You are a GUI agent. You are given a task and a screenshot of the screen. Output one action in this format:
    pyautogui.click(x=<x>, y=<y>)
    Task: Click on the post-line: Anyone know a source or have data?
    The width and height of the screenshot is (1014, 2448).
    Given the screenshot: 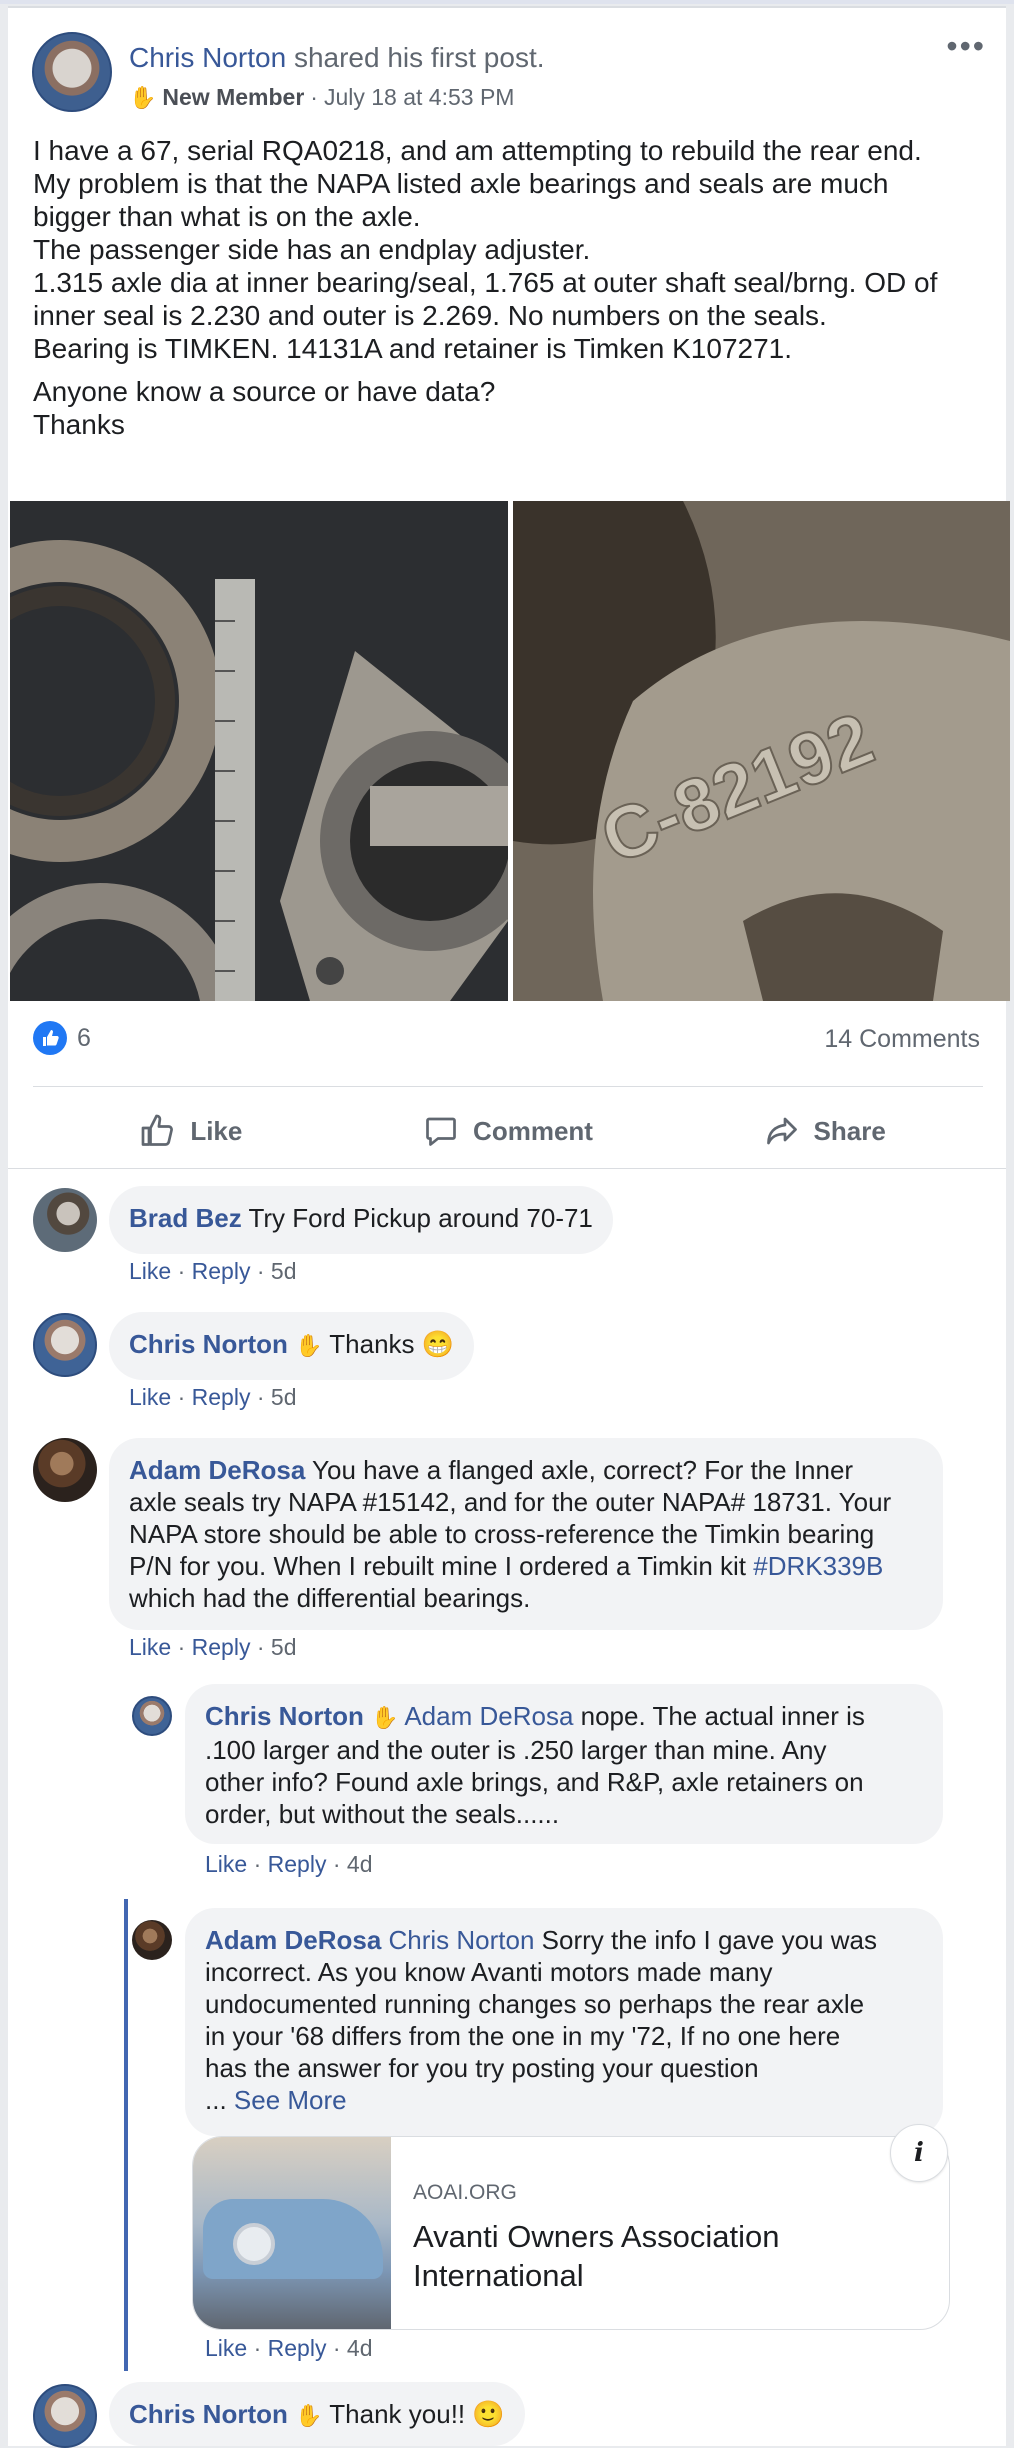 What is the action you would take?
    pyautogui.click(x=264, y=391)
    